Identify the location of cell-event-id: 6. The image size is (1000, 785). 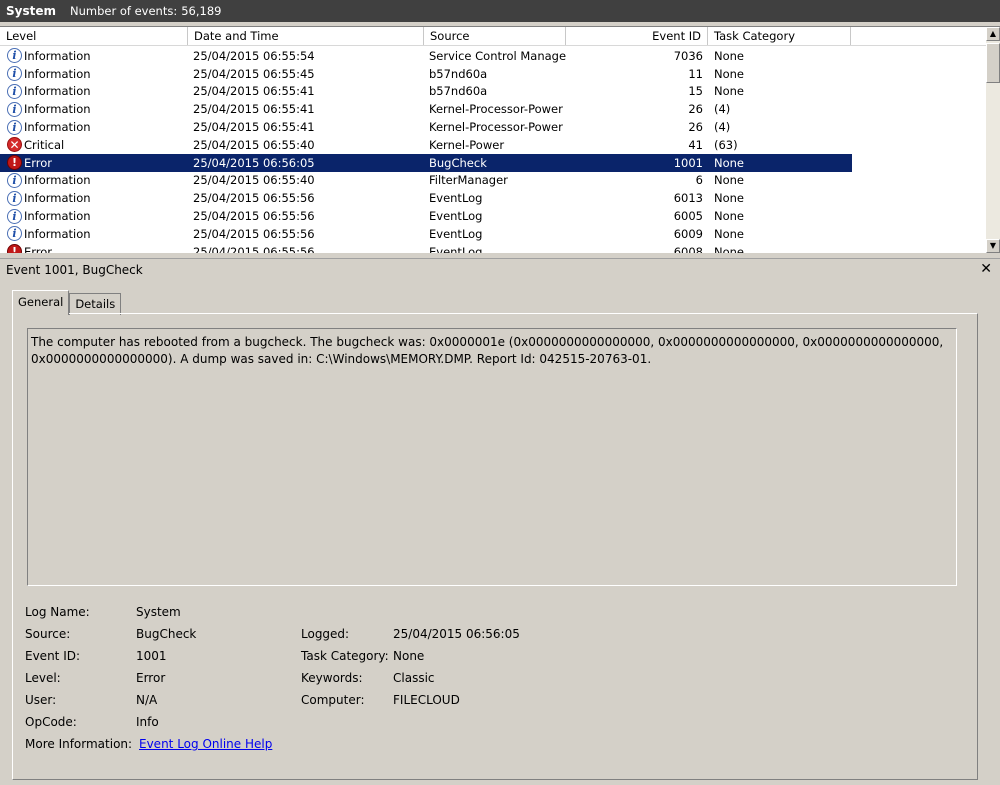
(699, 180).